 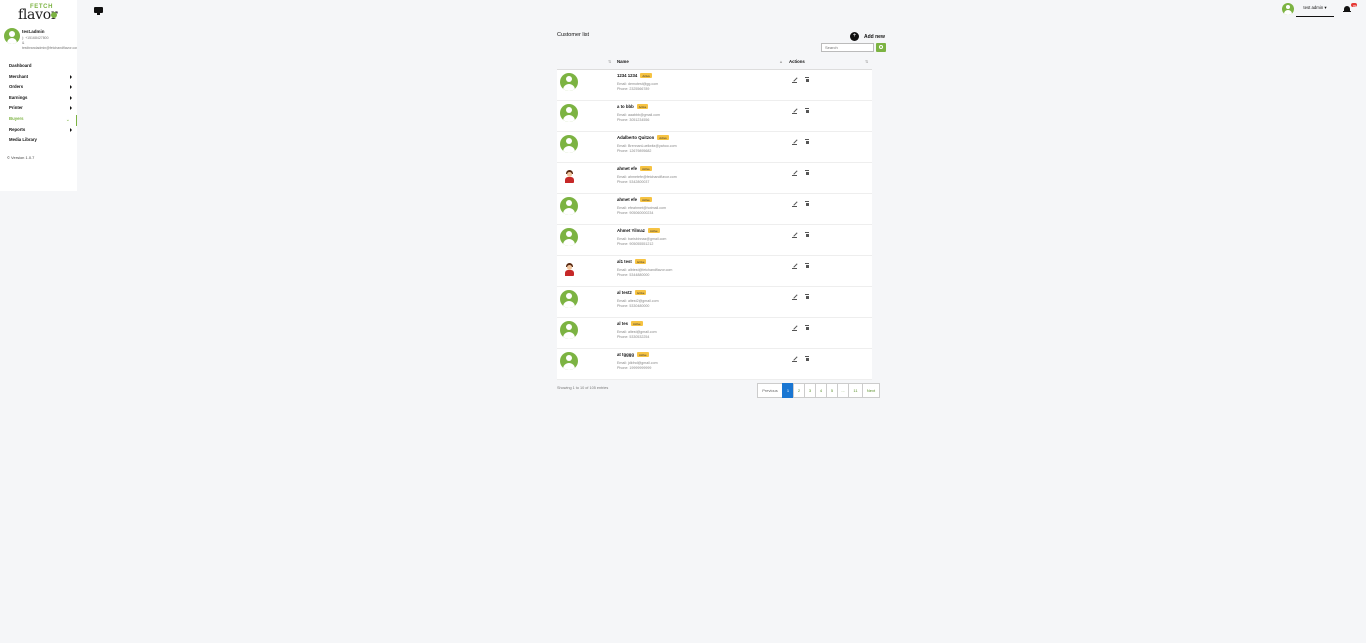 What do you see at coordinates (573, 35) in the screenshot?
I see `page-title: Customer list` at bounding box center [573, 35].